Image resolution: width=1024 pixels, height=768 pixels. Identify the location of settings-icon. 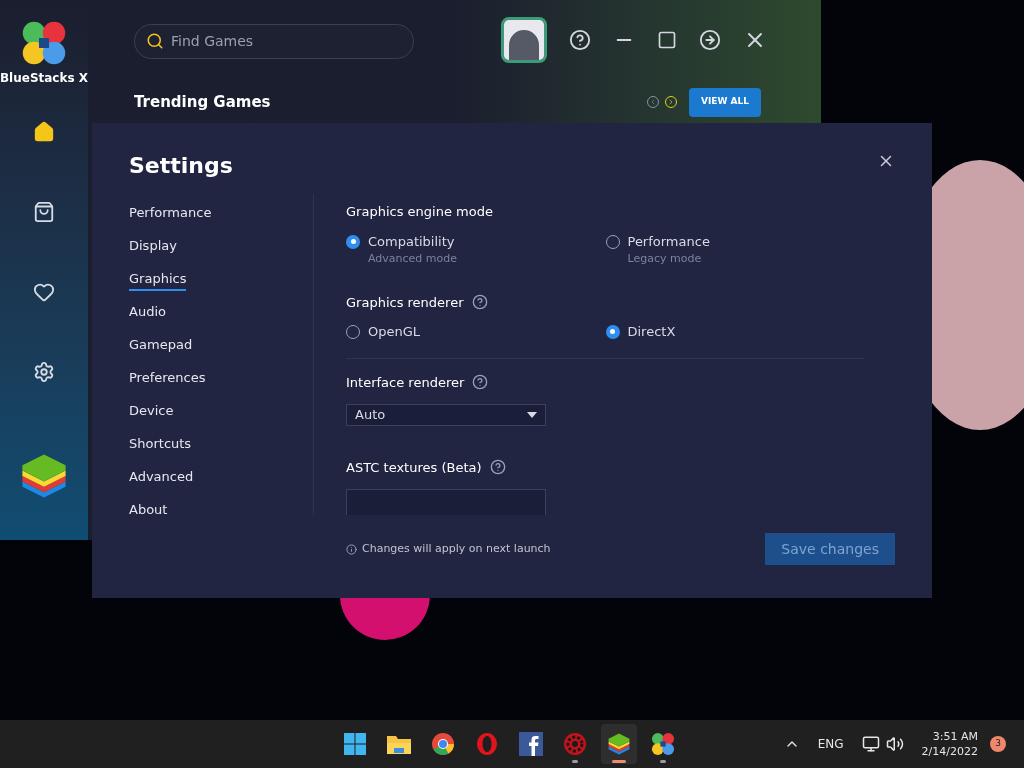
(44, 372).